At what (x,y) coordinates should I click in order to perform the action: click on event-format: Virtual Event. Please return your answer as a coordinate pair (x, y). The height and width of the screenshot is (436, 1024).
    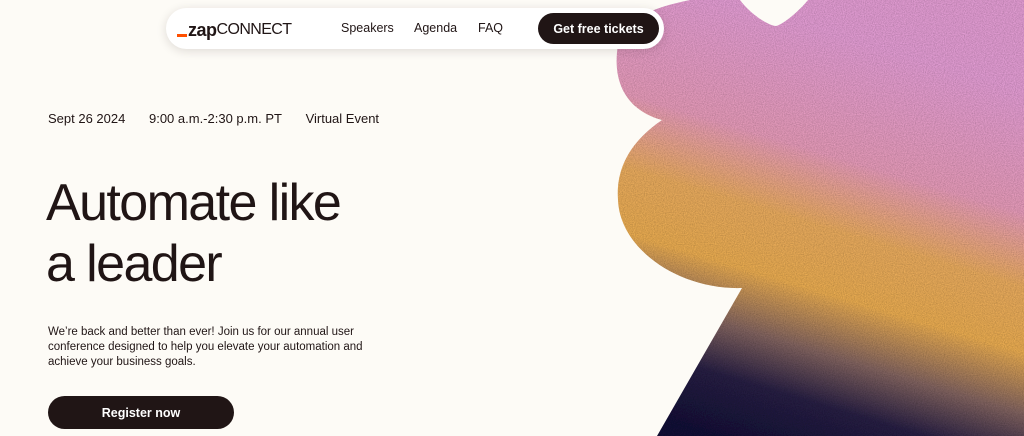
    Looking at the image, I should click on (342, 118).